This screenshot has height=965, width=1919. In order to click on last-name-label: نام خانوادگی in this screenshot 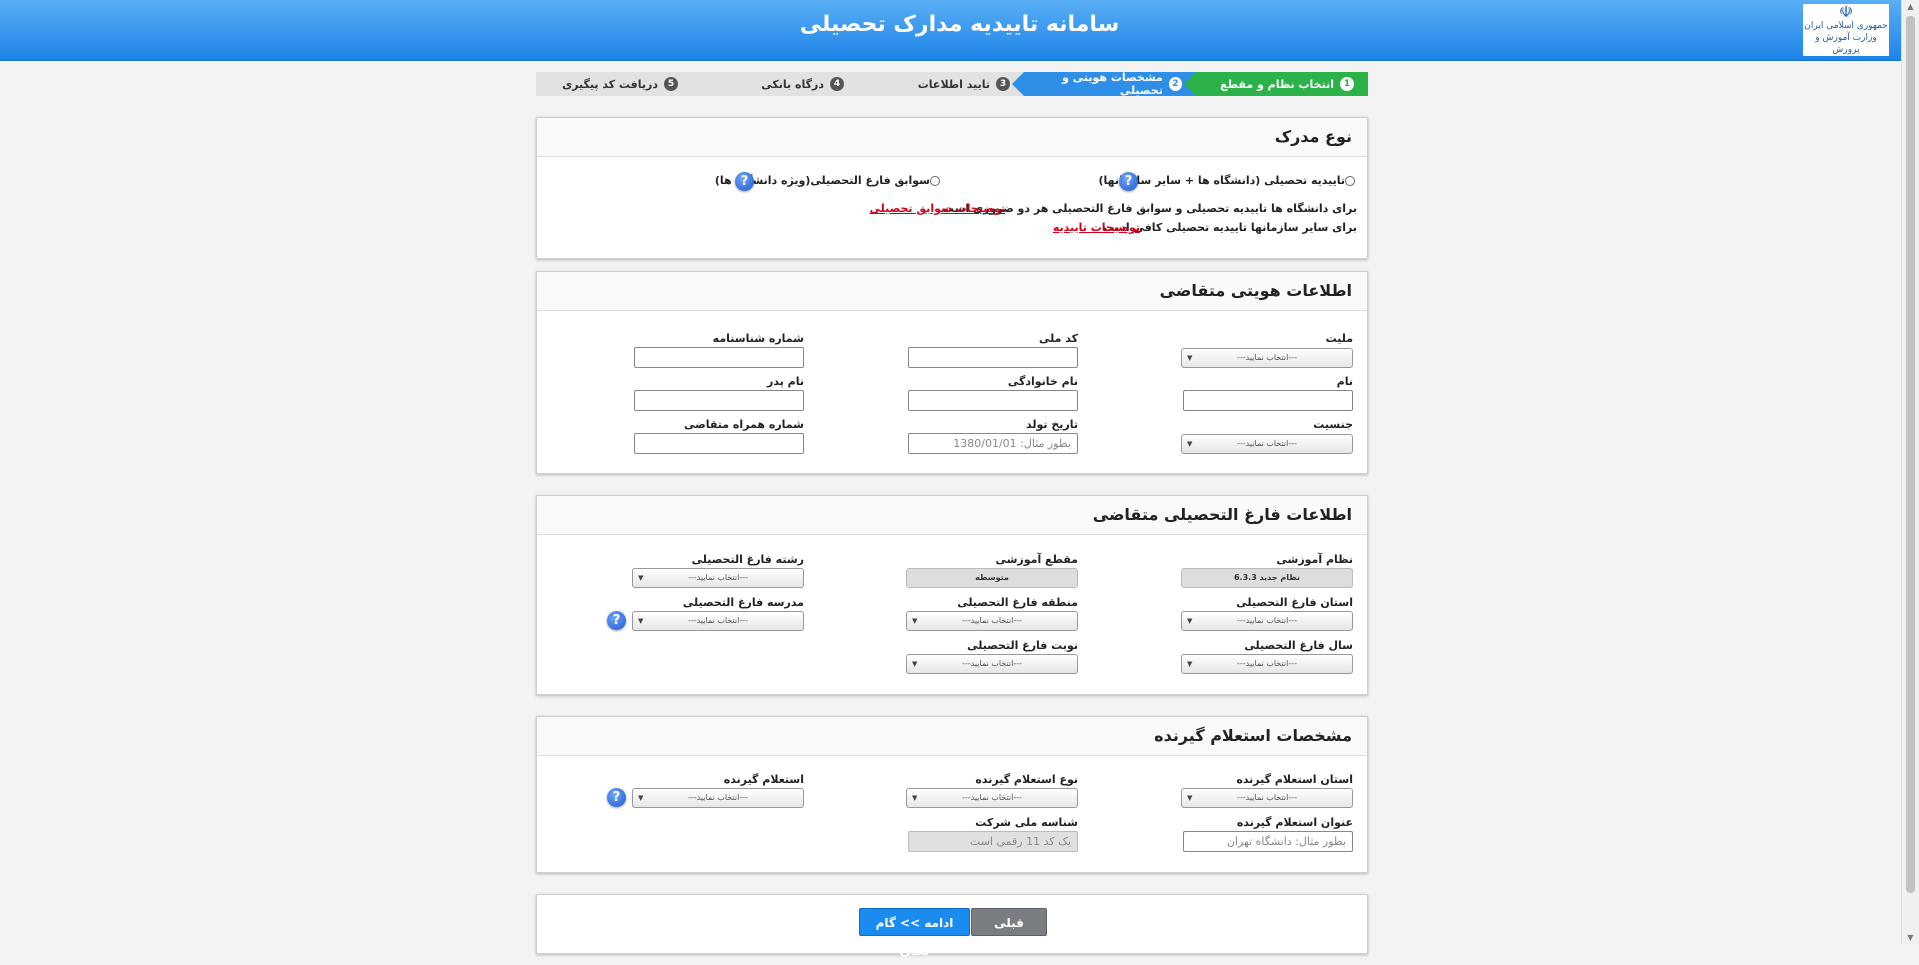, I will do `click(1042, 381)`.